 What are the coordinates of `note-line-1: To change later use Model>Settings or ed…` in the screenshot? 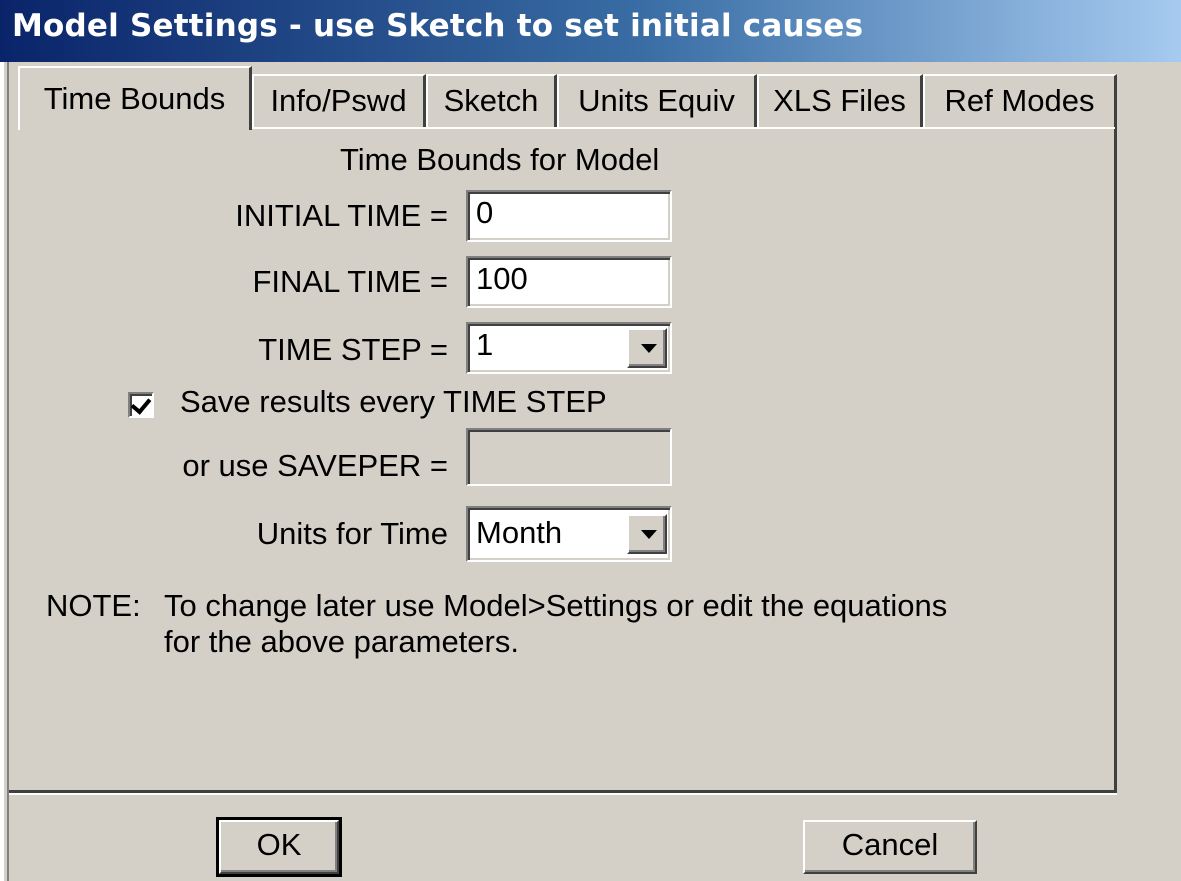 It's located at (556, 605).